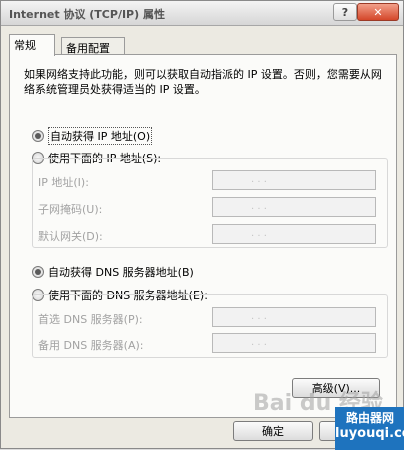  I want to click on ip-address-input: . . ., so click(294, 180).